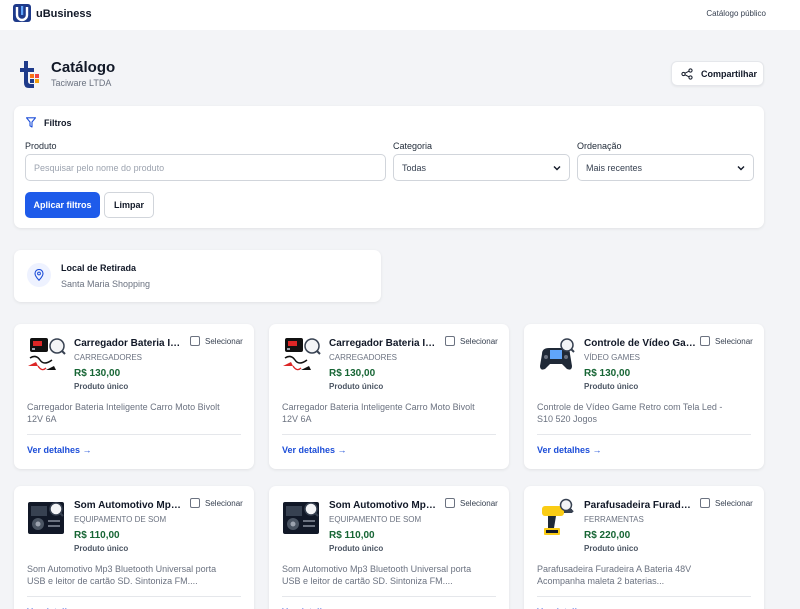 The image size is (800, 609). Describe the element at coordinates (414, 167) in the screenshot. I see `category-select-value: Todas` at that location.